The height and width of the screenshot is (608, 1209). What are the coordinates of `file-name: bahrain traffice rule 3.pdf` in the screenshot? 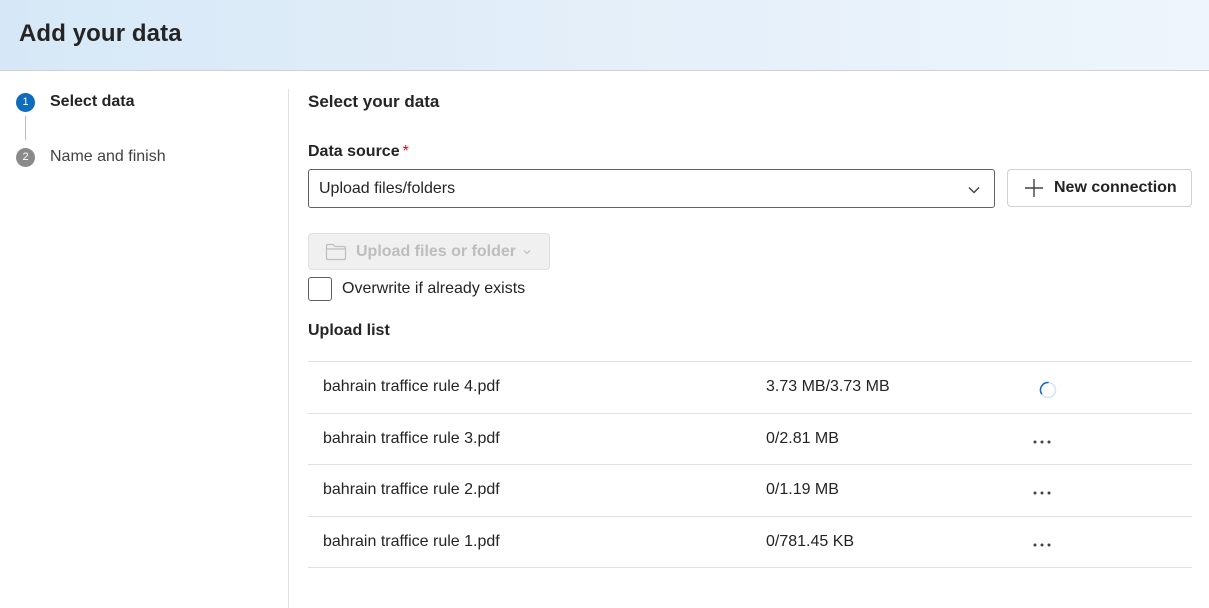 It's located at (411, 438).